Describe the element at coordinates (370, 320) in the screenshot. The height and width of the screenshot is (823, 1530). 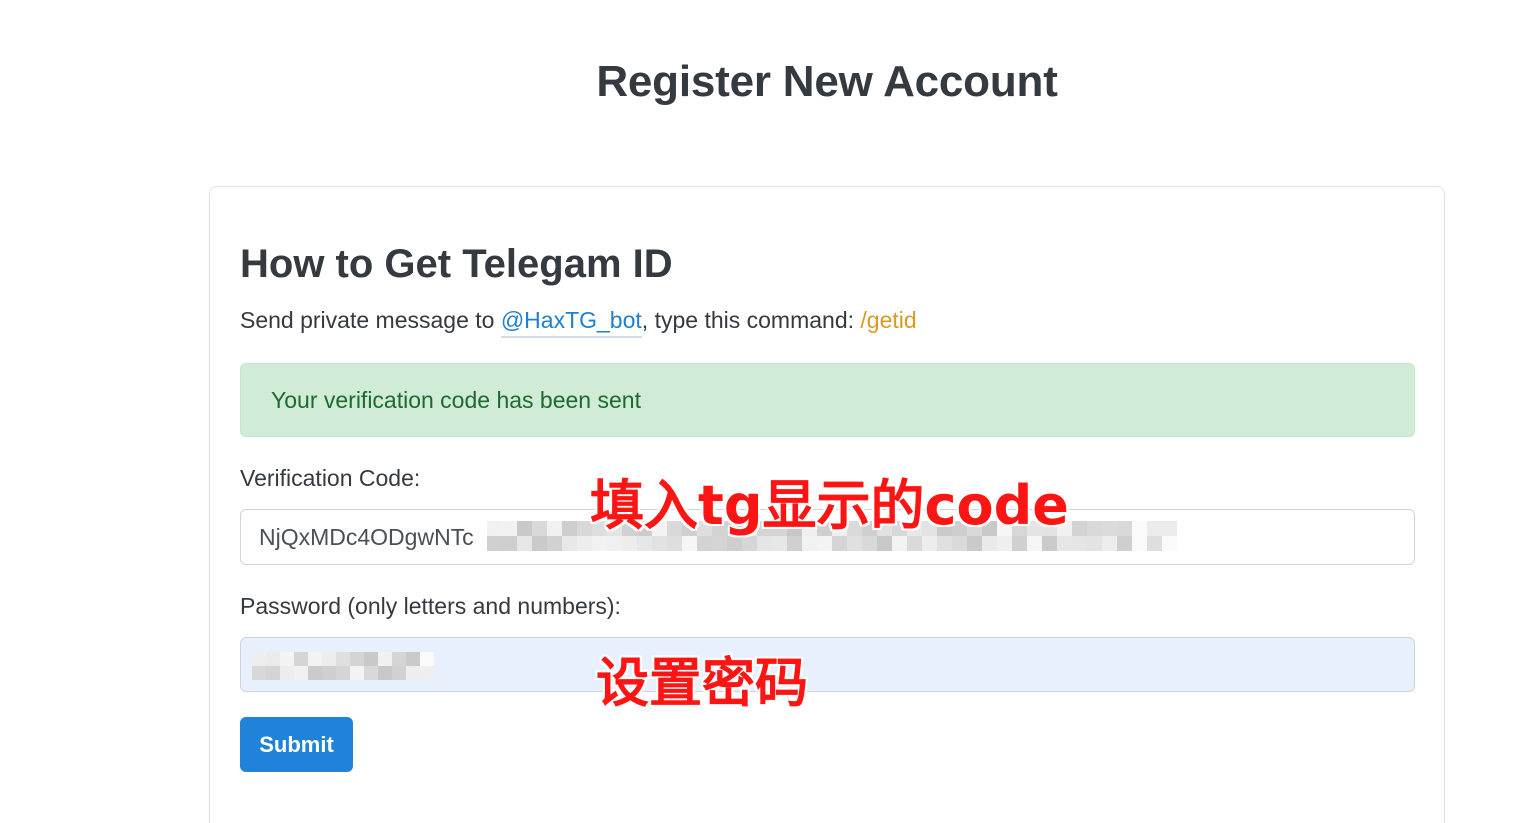
I see `instruction-prefix: Send private message to` at that location.